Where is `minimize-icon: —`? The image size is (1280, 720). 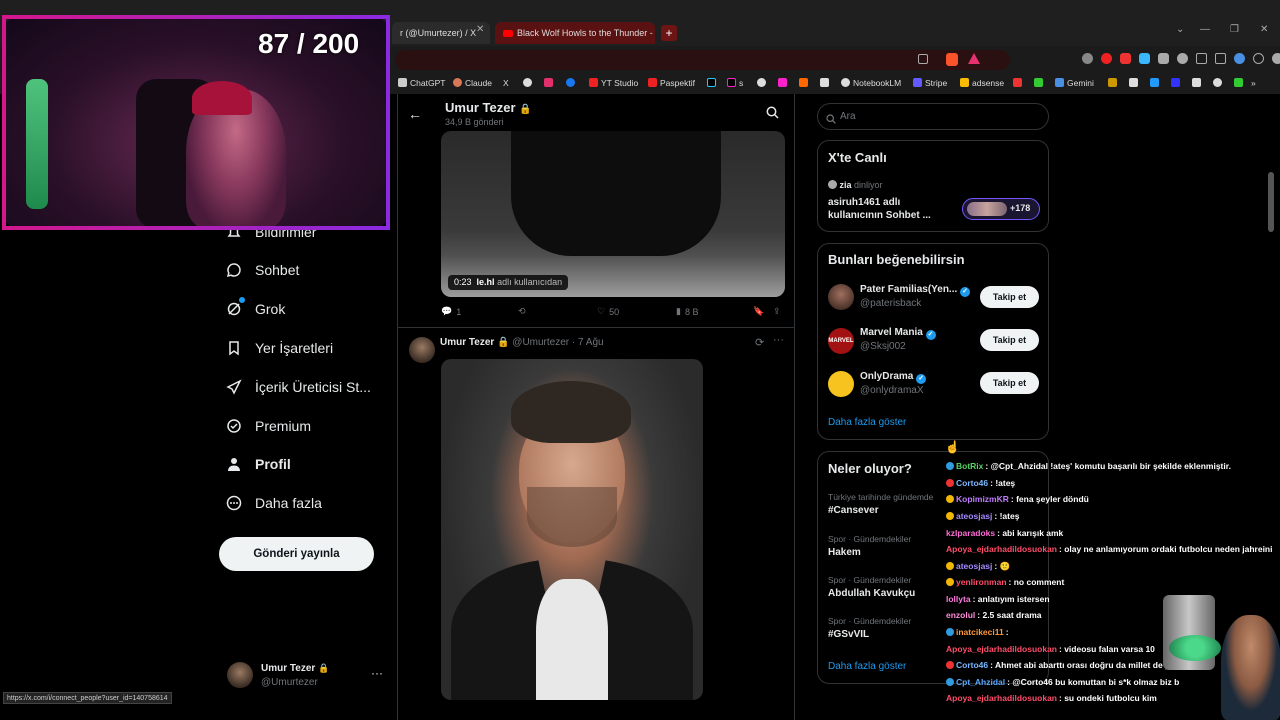 minimize-icon: — is located at coordinates (1205, 29).